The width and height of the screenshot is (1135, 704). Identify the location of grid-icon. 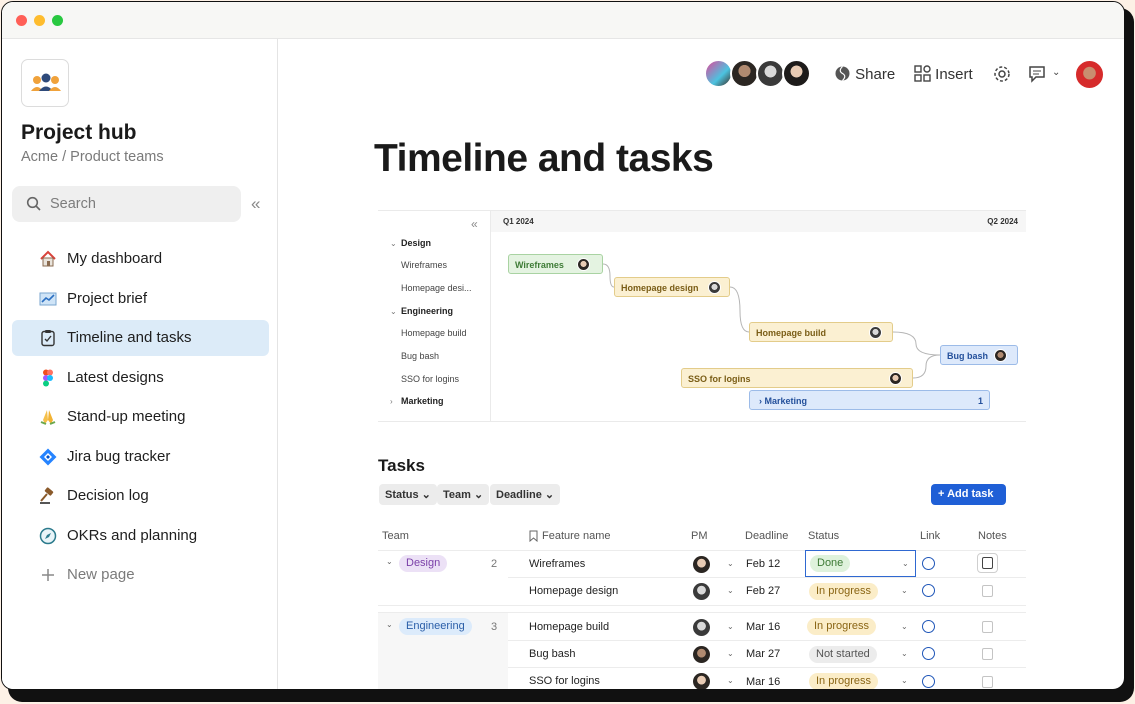
(922, 73).